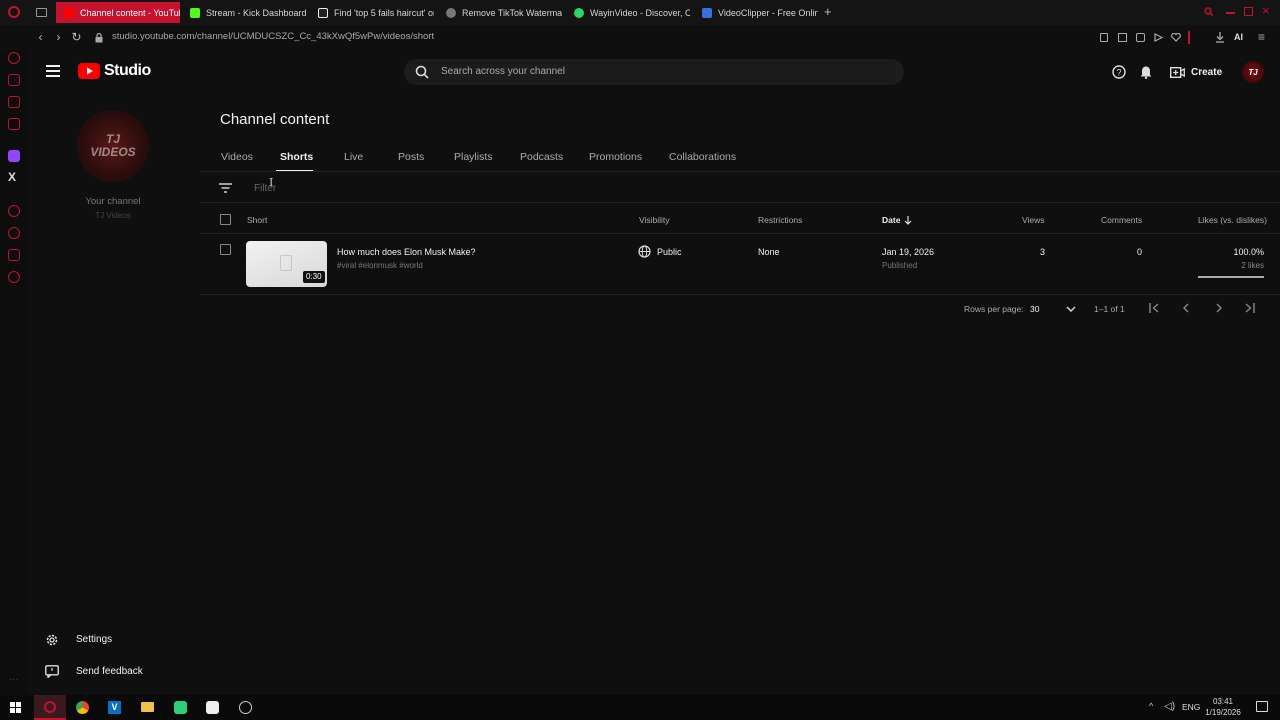 Image resolution: width=1280 pixels, height=720 pixels. I want to click on browser-tab-wayinvideo: WayinVideo - Discover, Cl, so click(628, 12).